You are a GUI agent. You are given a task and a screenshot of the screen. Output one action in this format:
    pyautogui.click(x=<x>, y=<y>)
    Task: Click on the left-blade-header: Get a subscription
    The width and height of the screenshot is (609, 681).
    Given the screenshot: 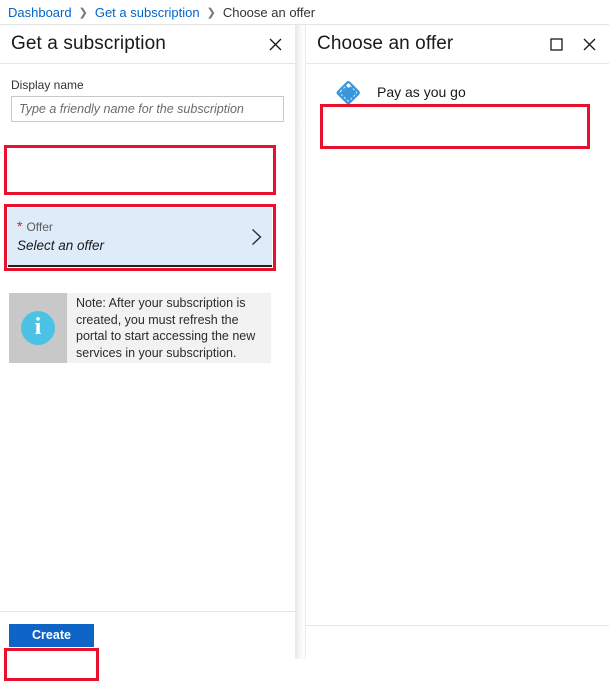 What is the action you would take?
    pyautogui.click(x=147, y=44)
    